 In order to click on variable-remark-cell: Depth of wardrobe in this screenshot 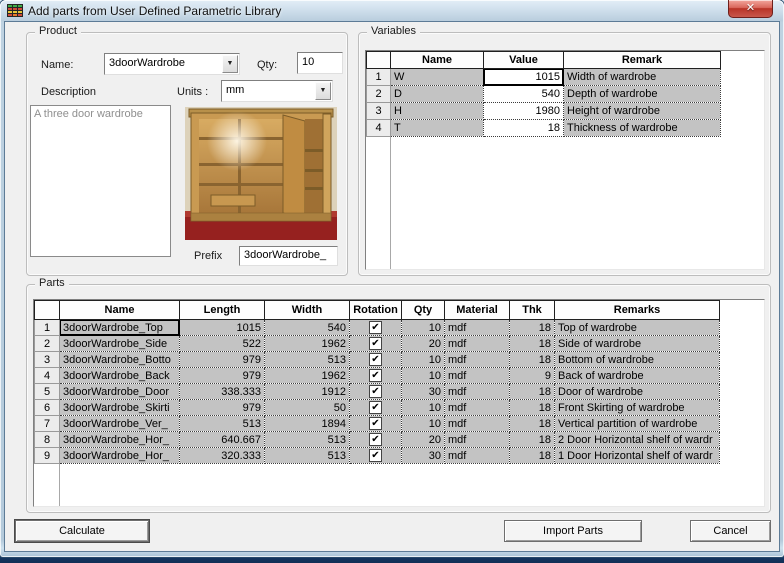, I will do `click(642, 94)`.